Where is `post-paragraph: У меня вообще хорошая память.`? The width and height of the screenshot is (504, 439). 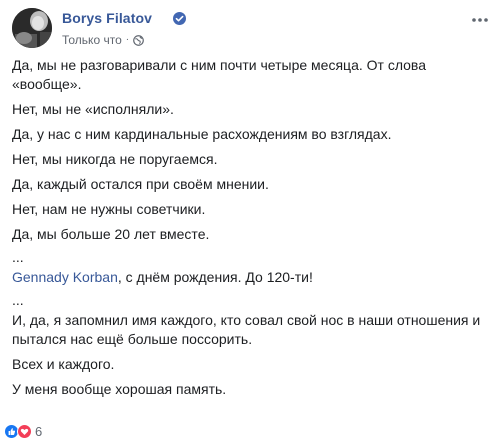 post-paragraph: У меня вообще хорошая память. is located at coordinates (119, 389).